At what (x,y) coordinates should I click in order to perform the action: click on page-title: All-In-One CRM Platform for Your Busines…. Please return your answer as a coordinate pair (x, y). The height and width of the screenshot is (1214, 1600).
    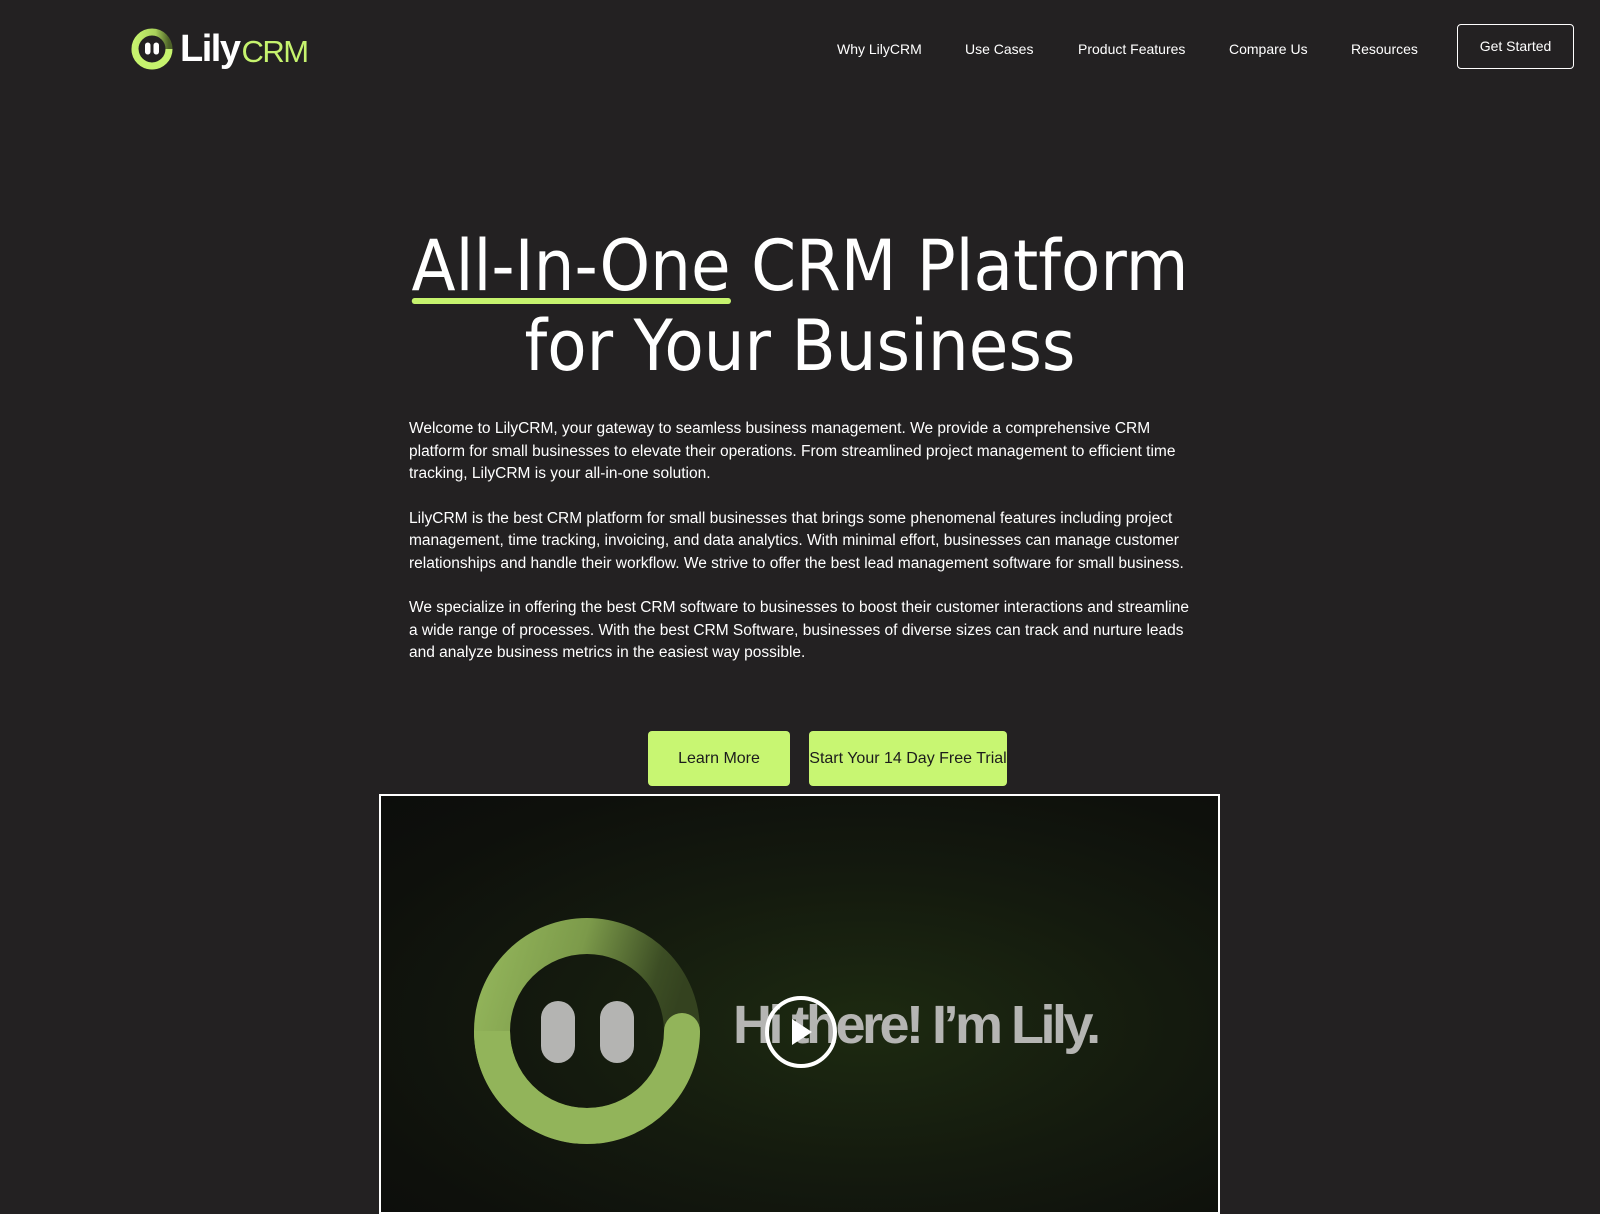
    Looking at the image, I should click on (800, 306).